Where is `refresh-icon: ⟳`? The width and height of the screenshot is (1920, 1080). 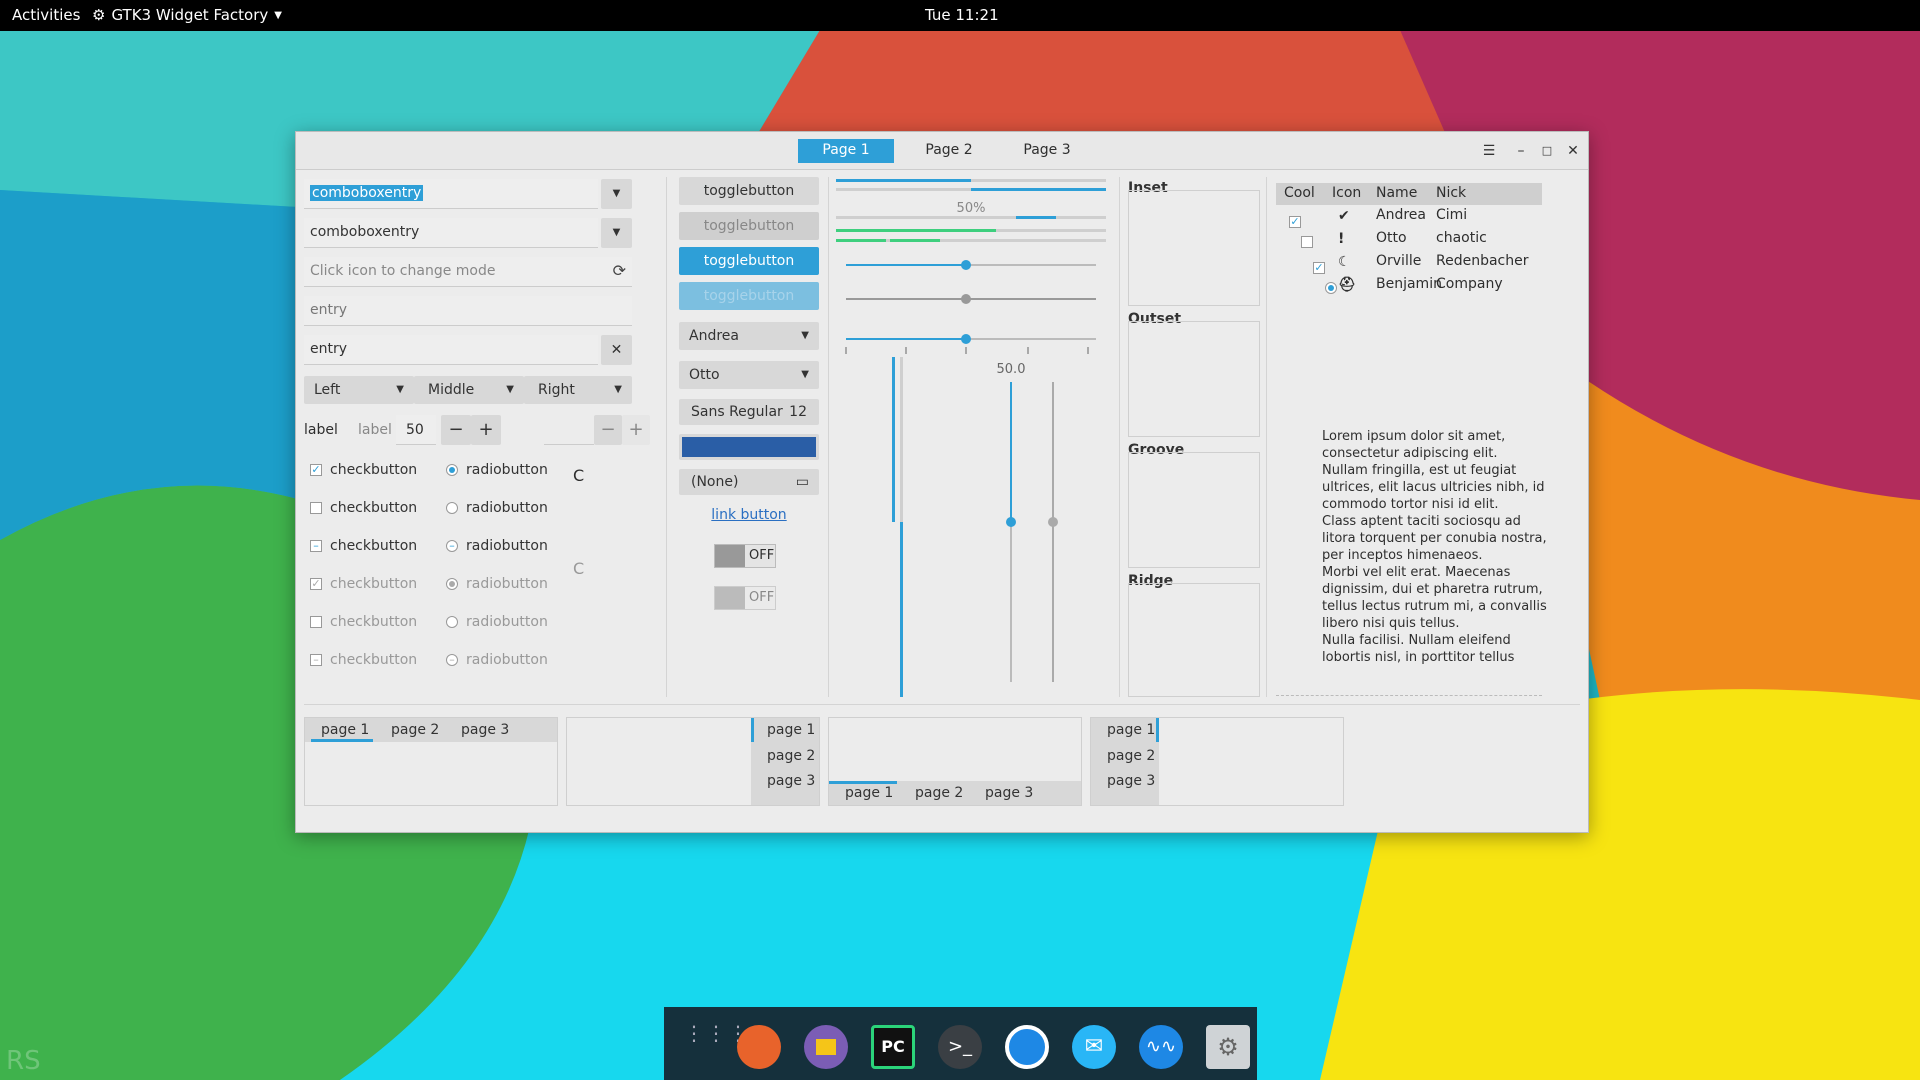
refresh-icon: ⟳ is located at coordinates (619, 270).